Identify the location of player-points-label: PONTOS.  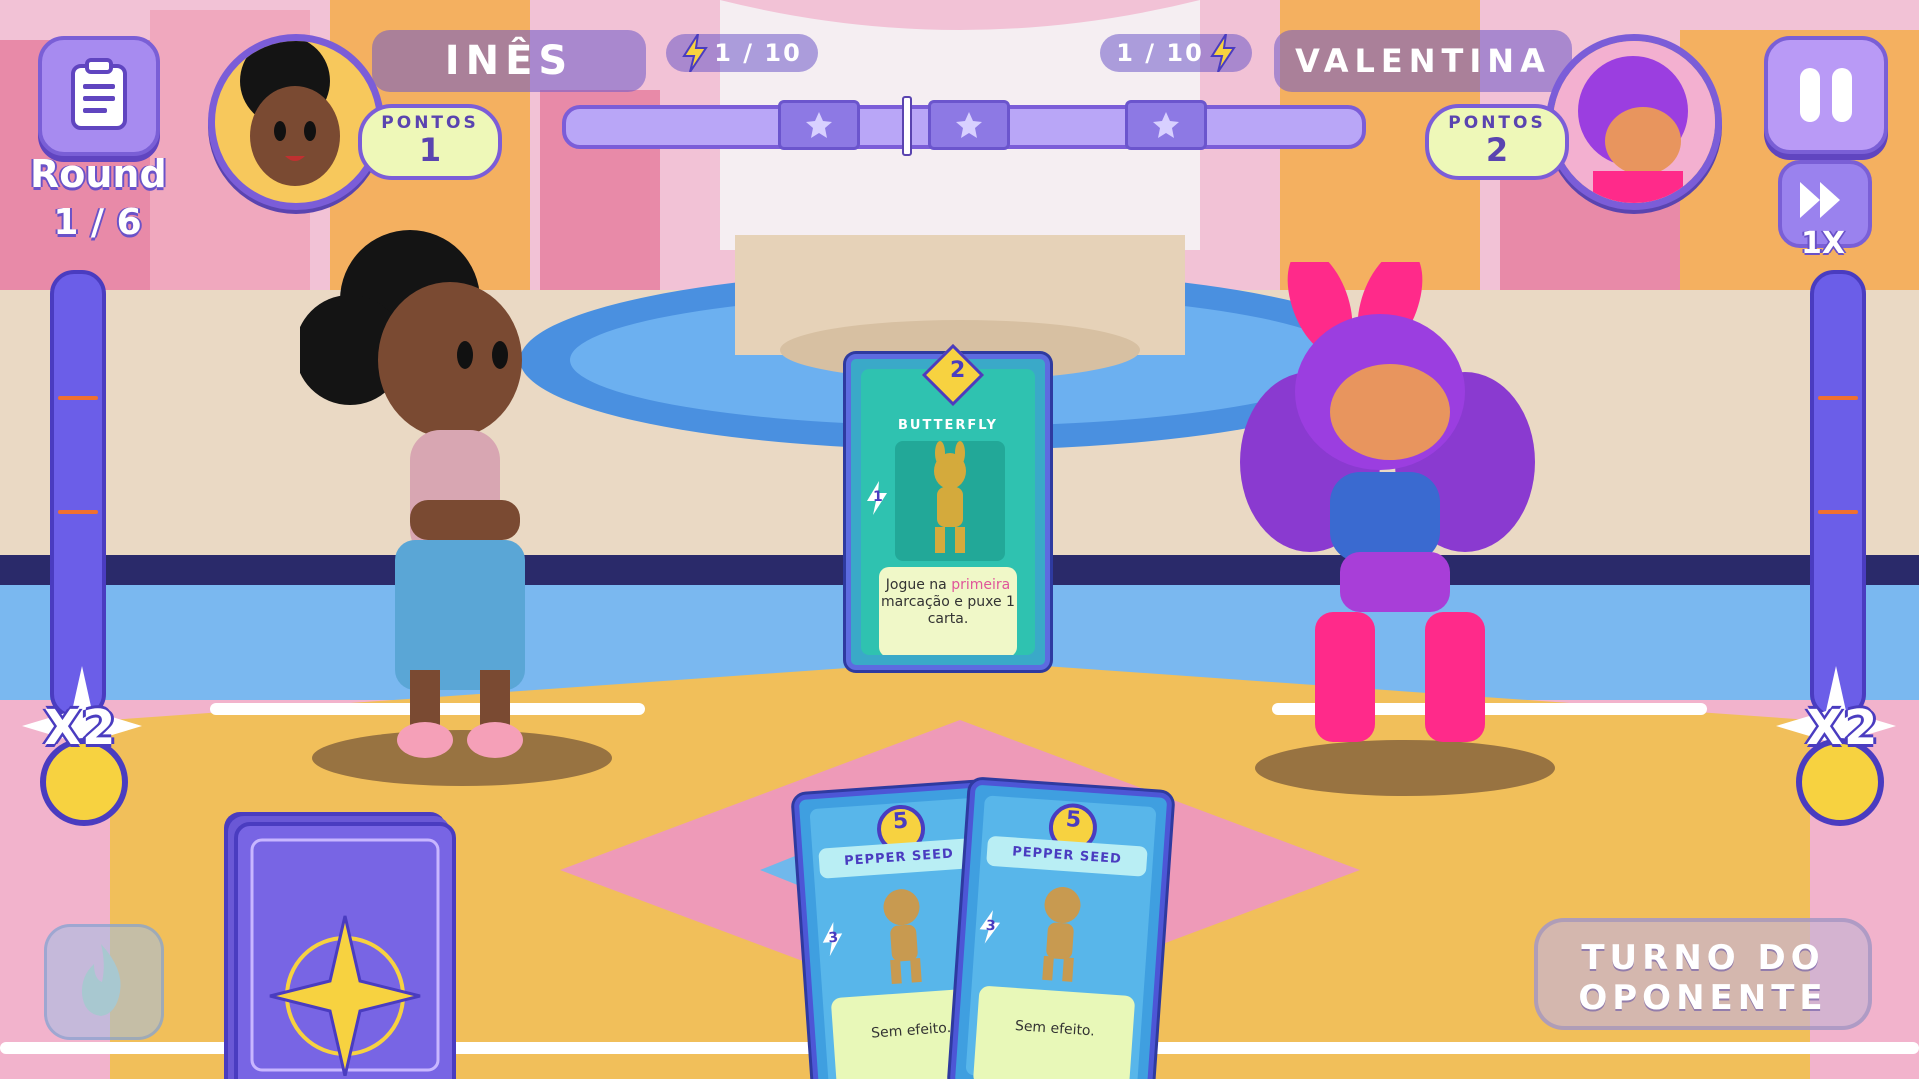
(430, 123).